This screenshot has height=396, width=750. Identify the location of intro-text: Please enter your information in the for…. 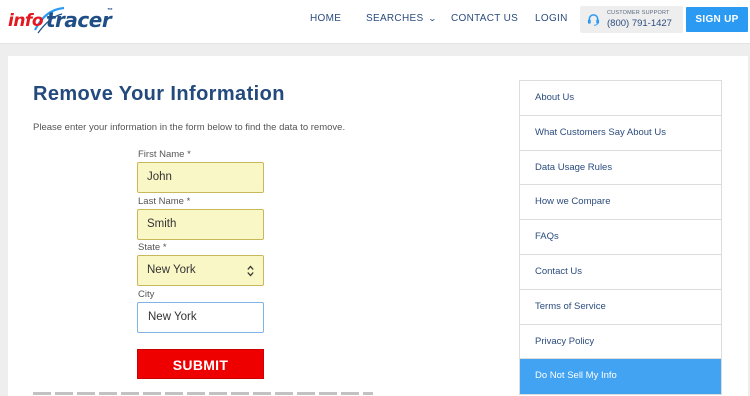
(189, 127).